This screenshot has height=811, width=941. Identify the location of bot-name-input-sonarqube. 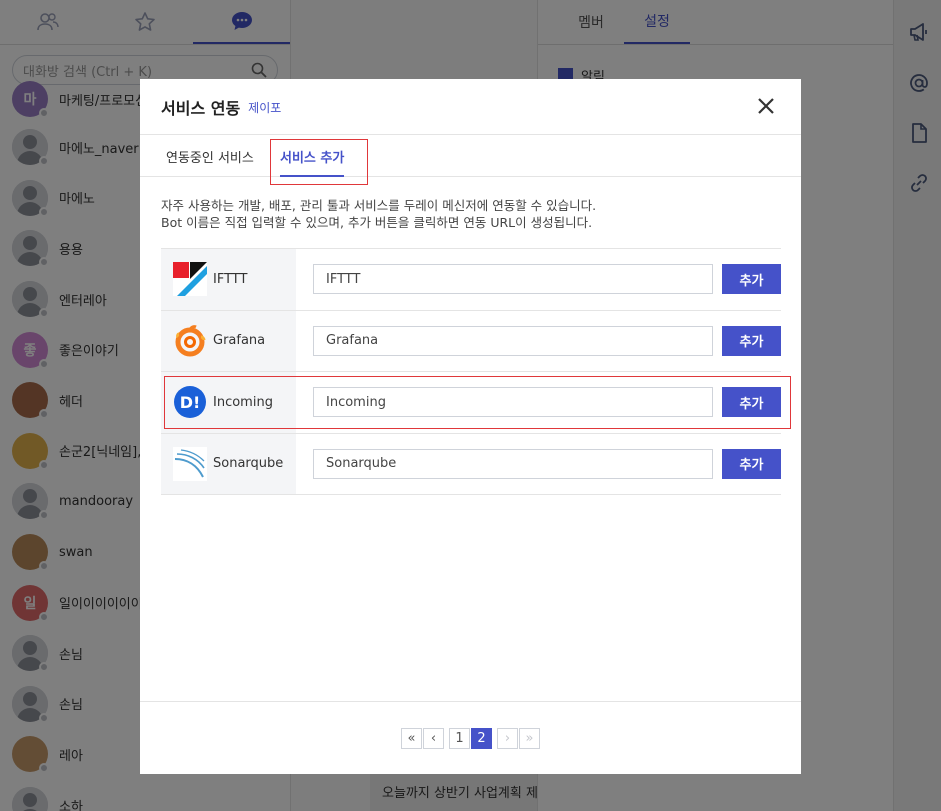
(513, 463).